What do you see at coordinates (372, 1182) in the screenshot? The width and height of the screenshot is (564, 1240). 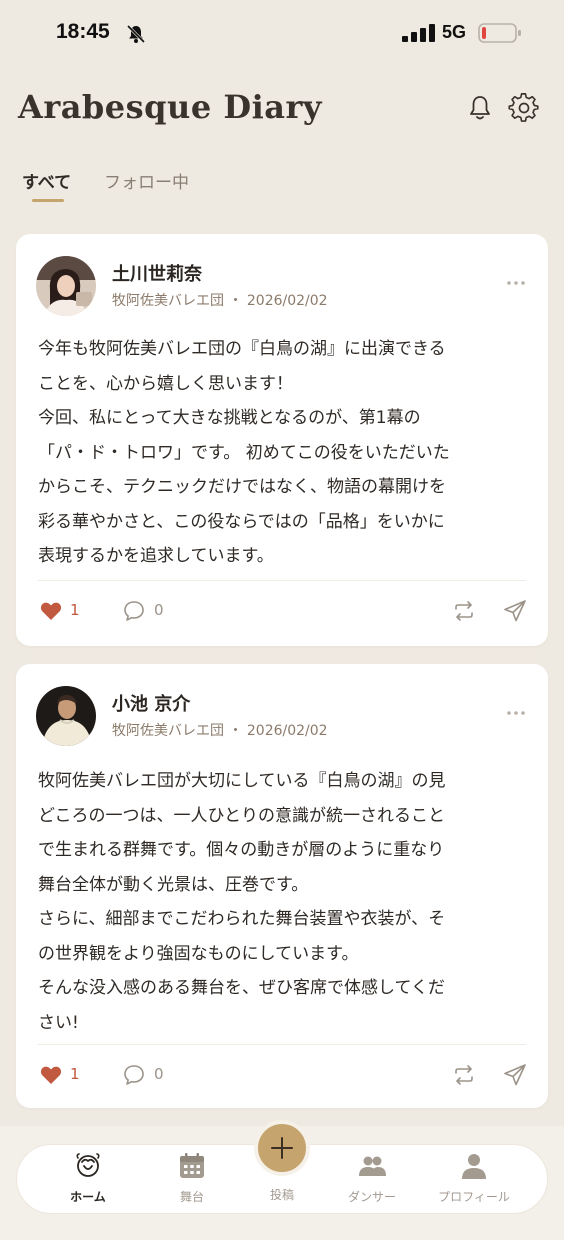 I see `nav-dancer: ダンサー` at bounding box center [372, 1182].